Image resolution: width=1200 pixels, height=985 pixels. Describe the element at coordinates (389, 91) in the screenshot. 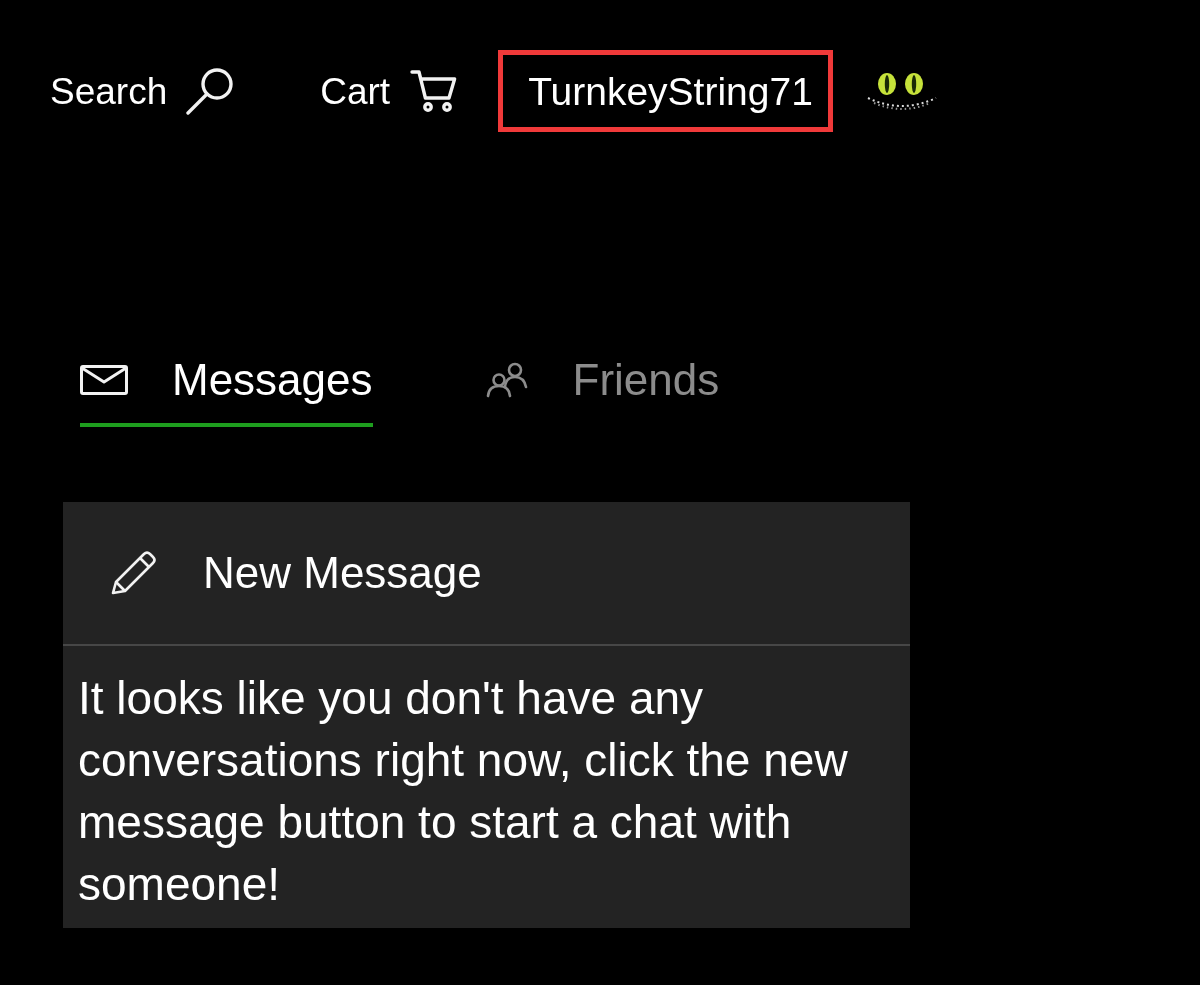

I see `cart-link: Cart` at that location.